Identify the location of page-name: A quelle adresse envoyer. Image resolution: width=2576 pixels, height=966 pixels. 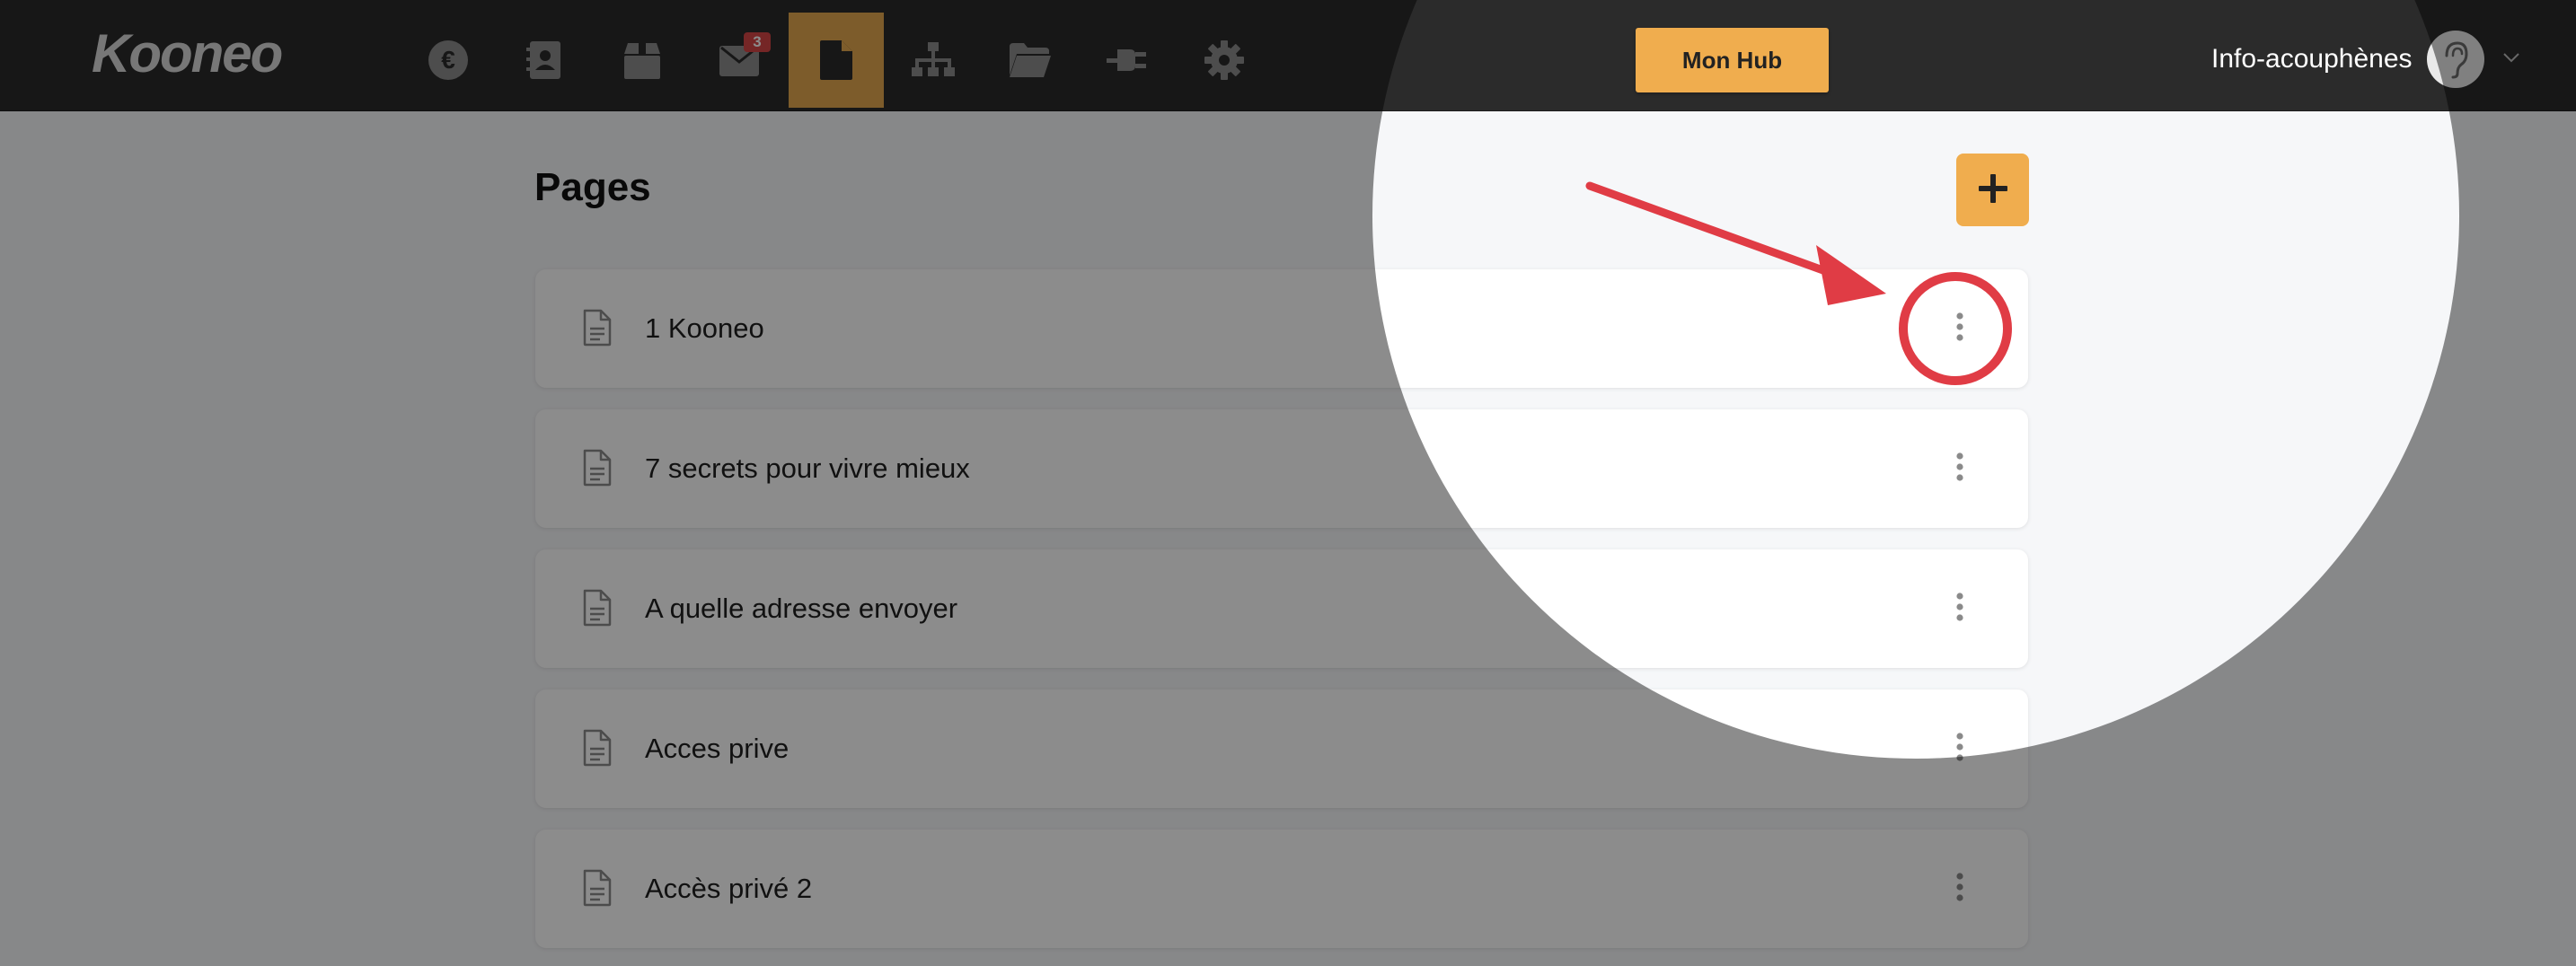
(801, 608).